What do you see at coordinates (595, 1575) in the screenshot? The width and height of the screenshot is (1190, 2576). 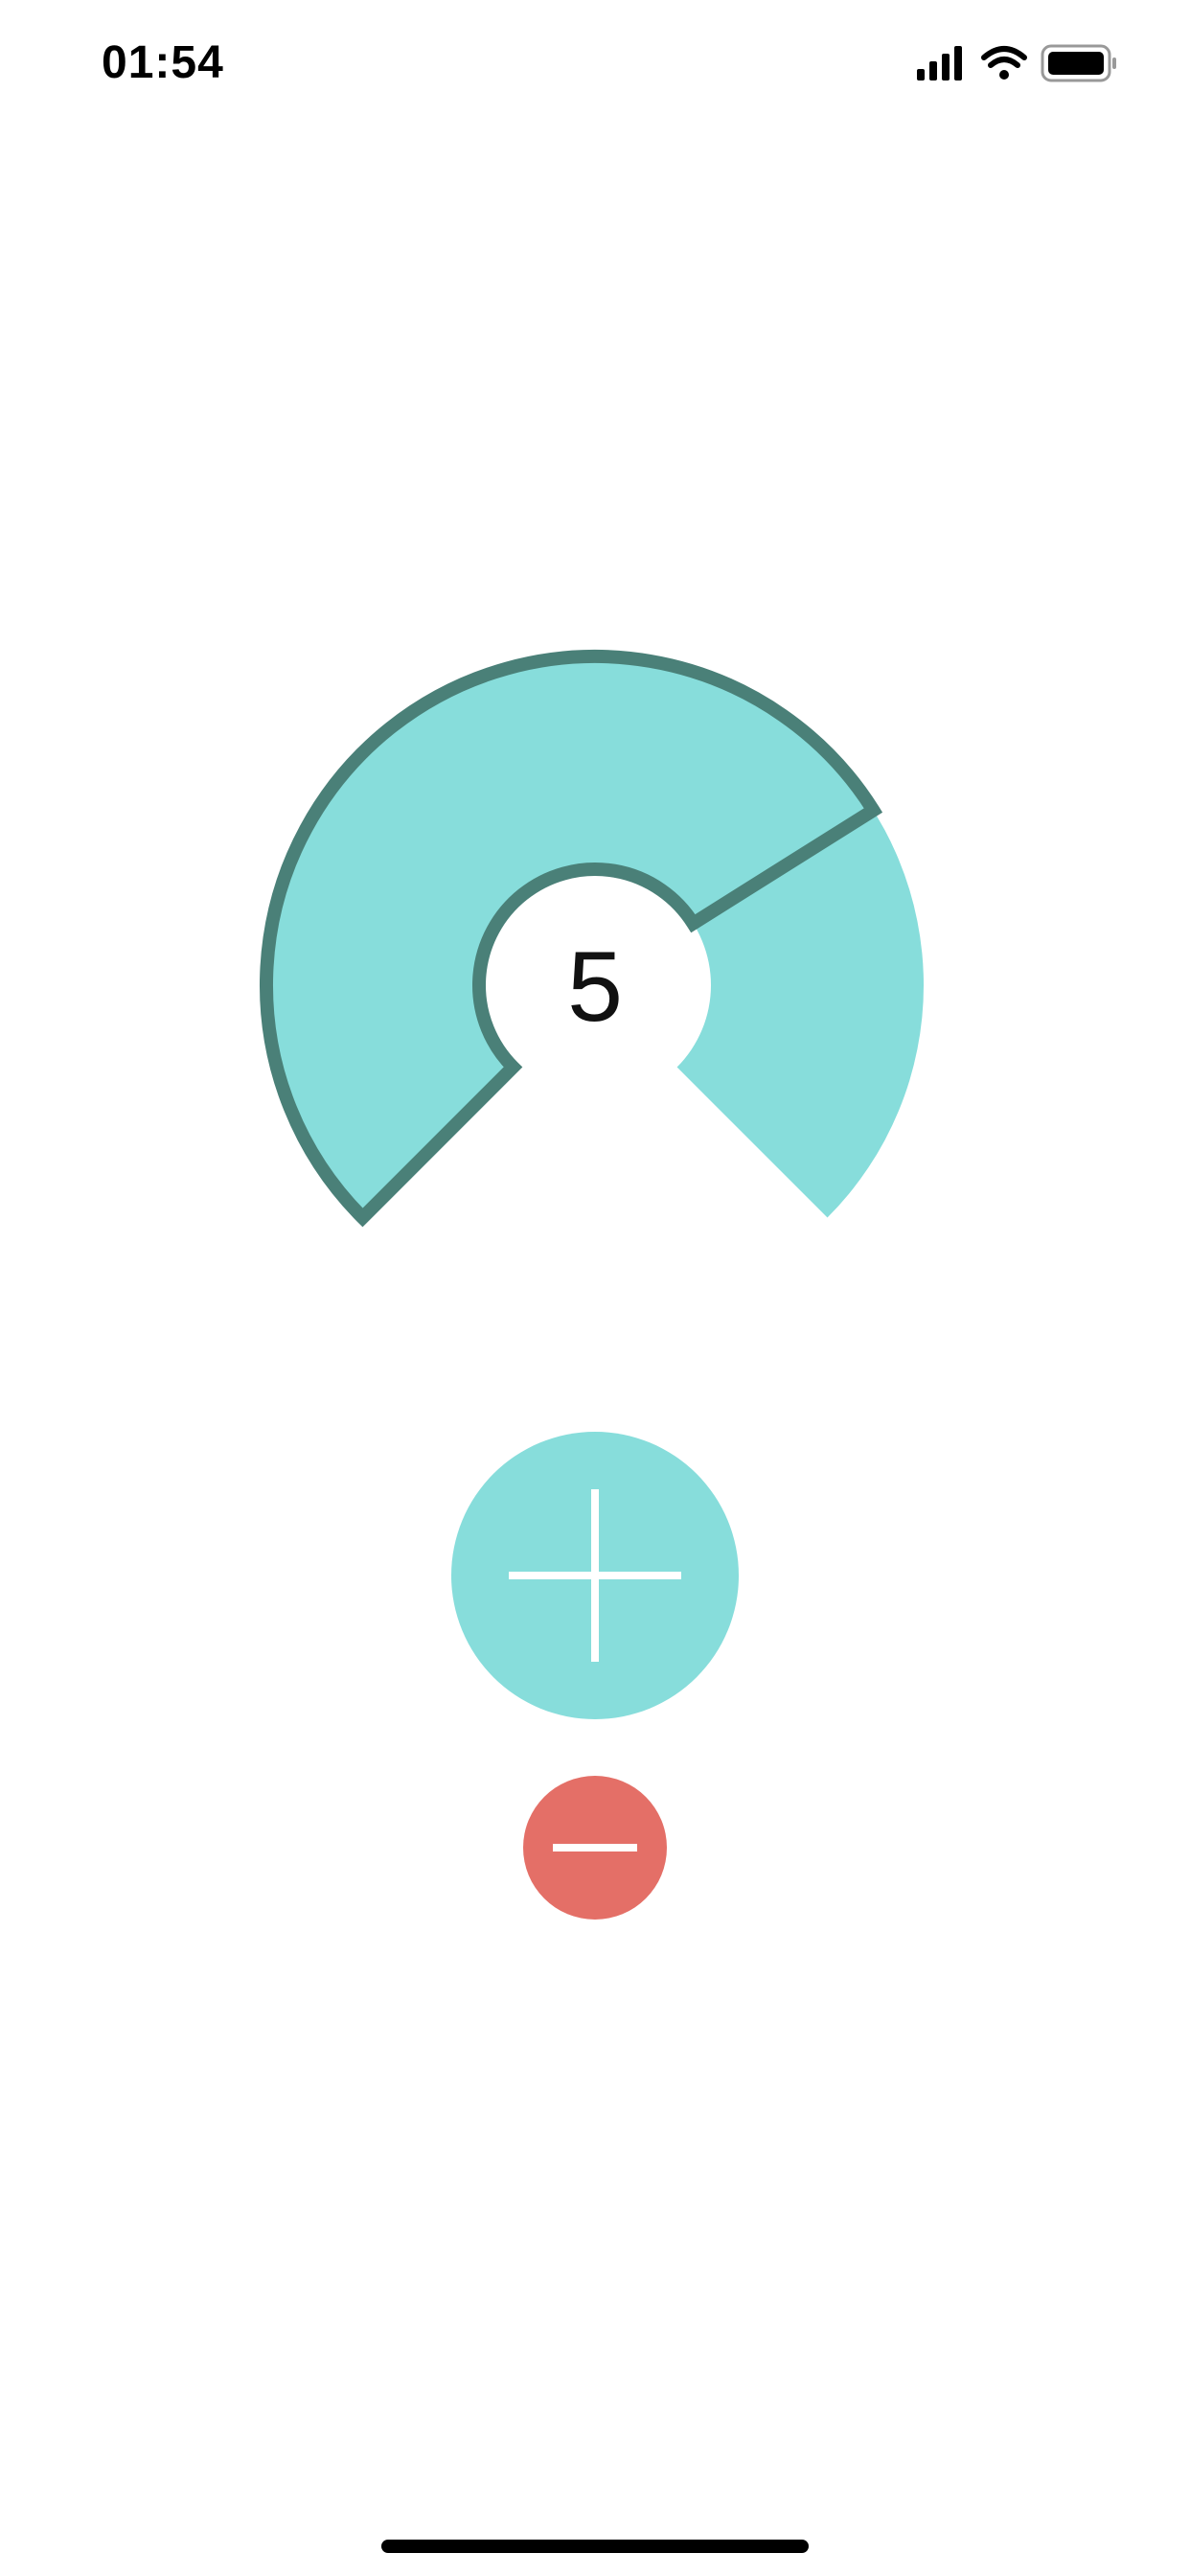 I see `increment-button` at bounding box center [595, 1575].